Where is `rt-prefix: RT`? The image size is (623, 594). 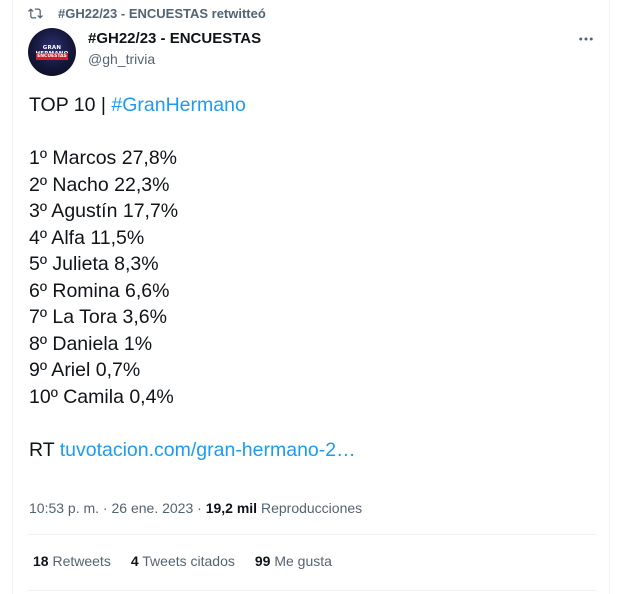 rt-prefix: RT is located at coordinates (44, 449).